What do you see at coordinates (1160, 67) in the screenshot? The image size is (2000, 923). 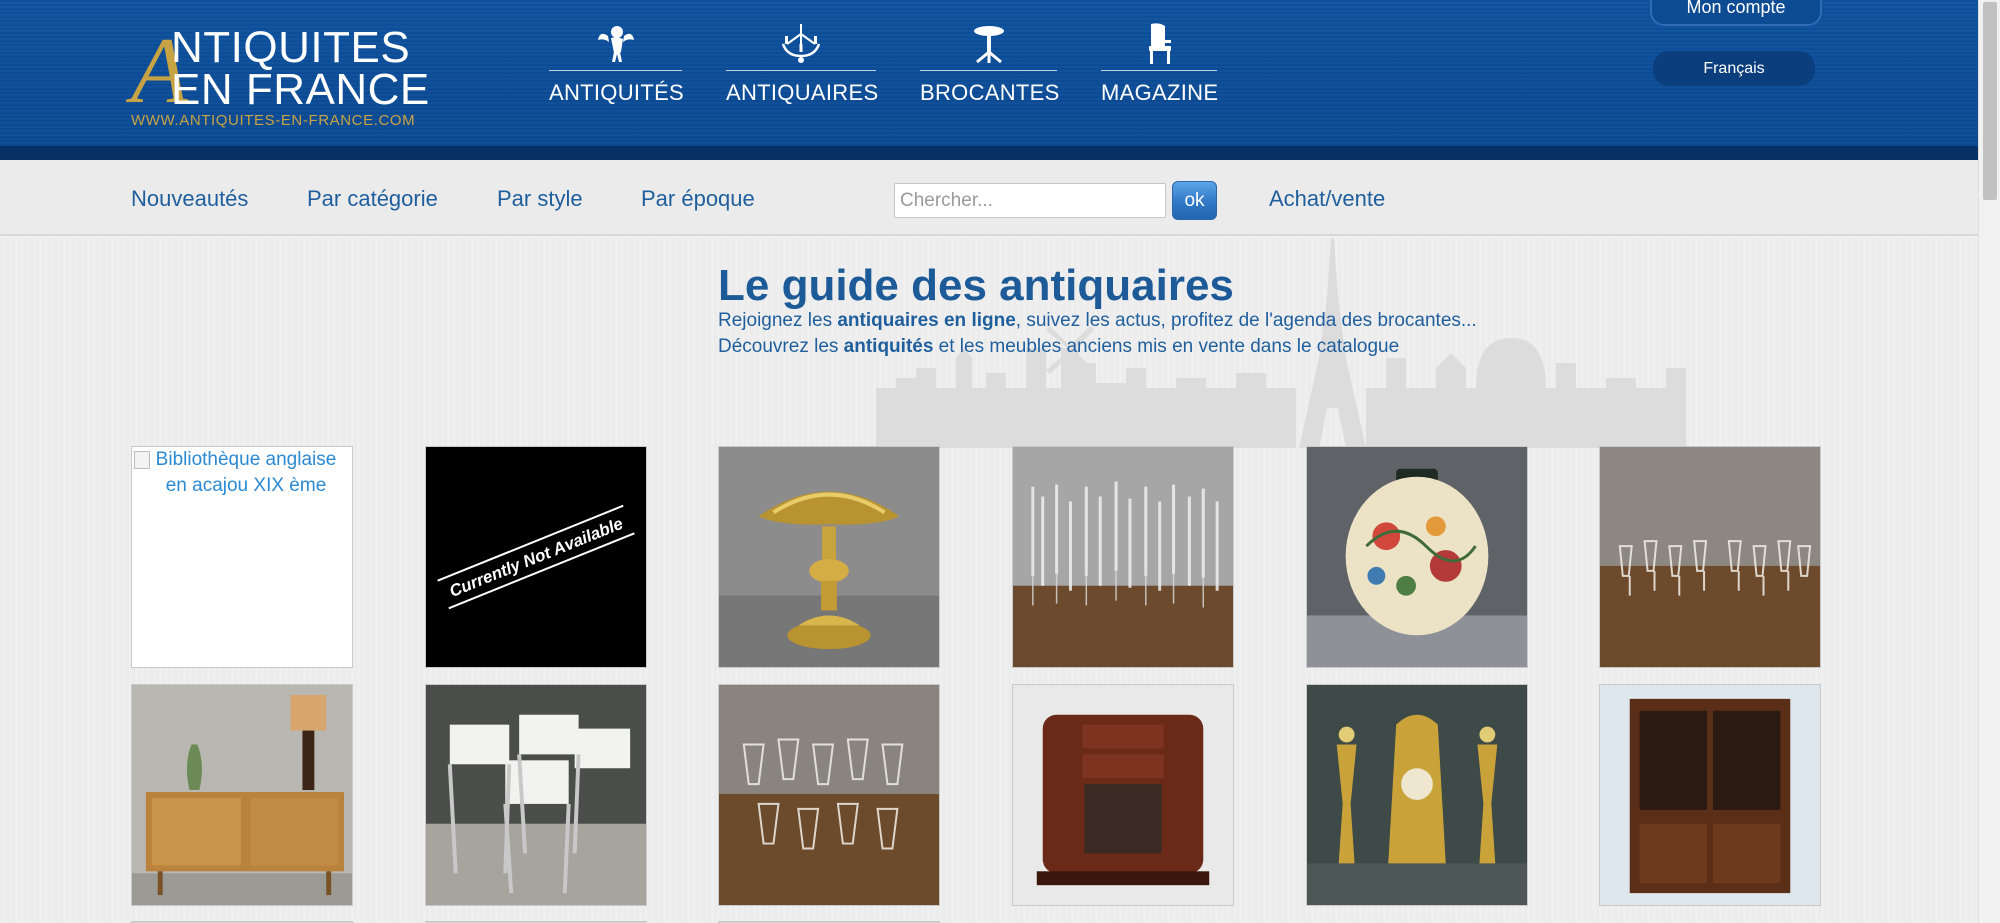 I see `nav-magazine: MAGAZINE` at bounding box center [1160, 67].